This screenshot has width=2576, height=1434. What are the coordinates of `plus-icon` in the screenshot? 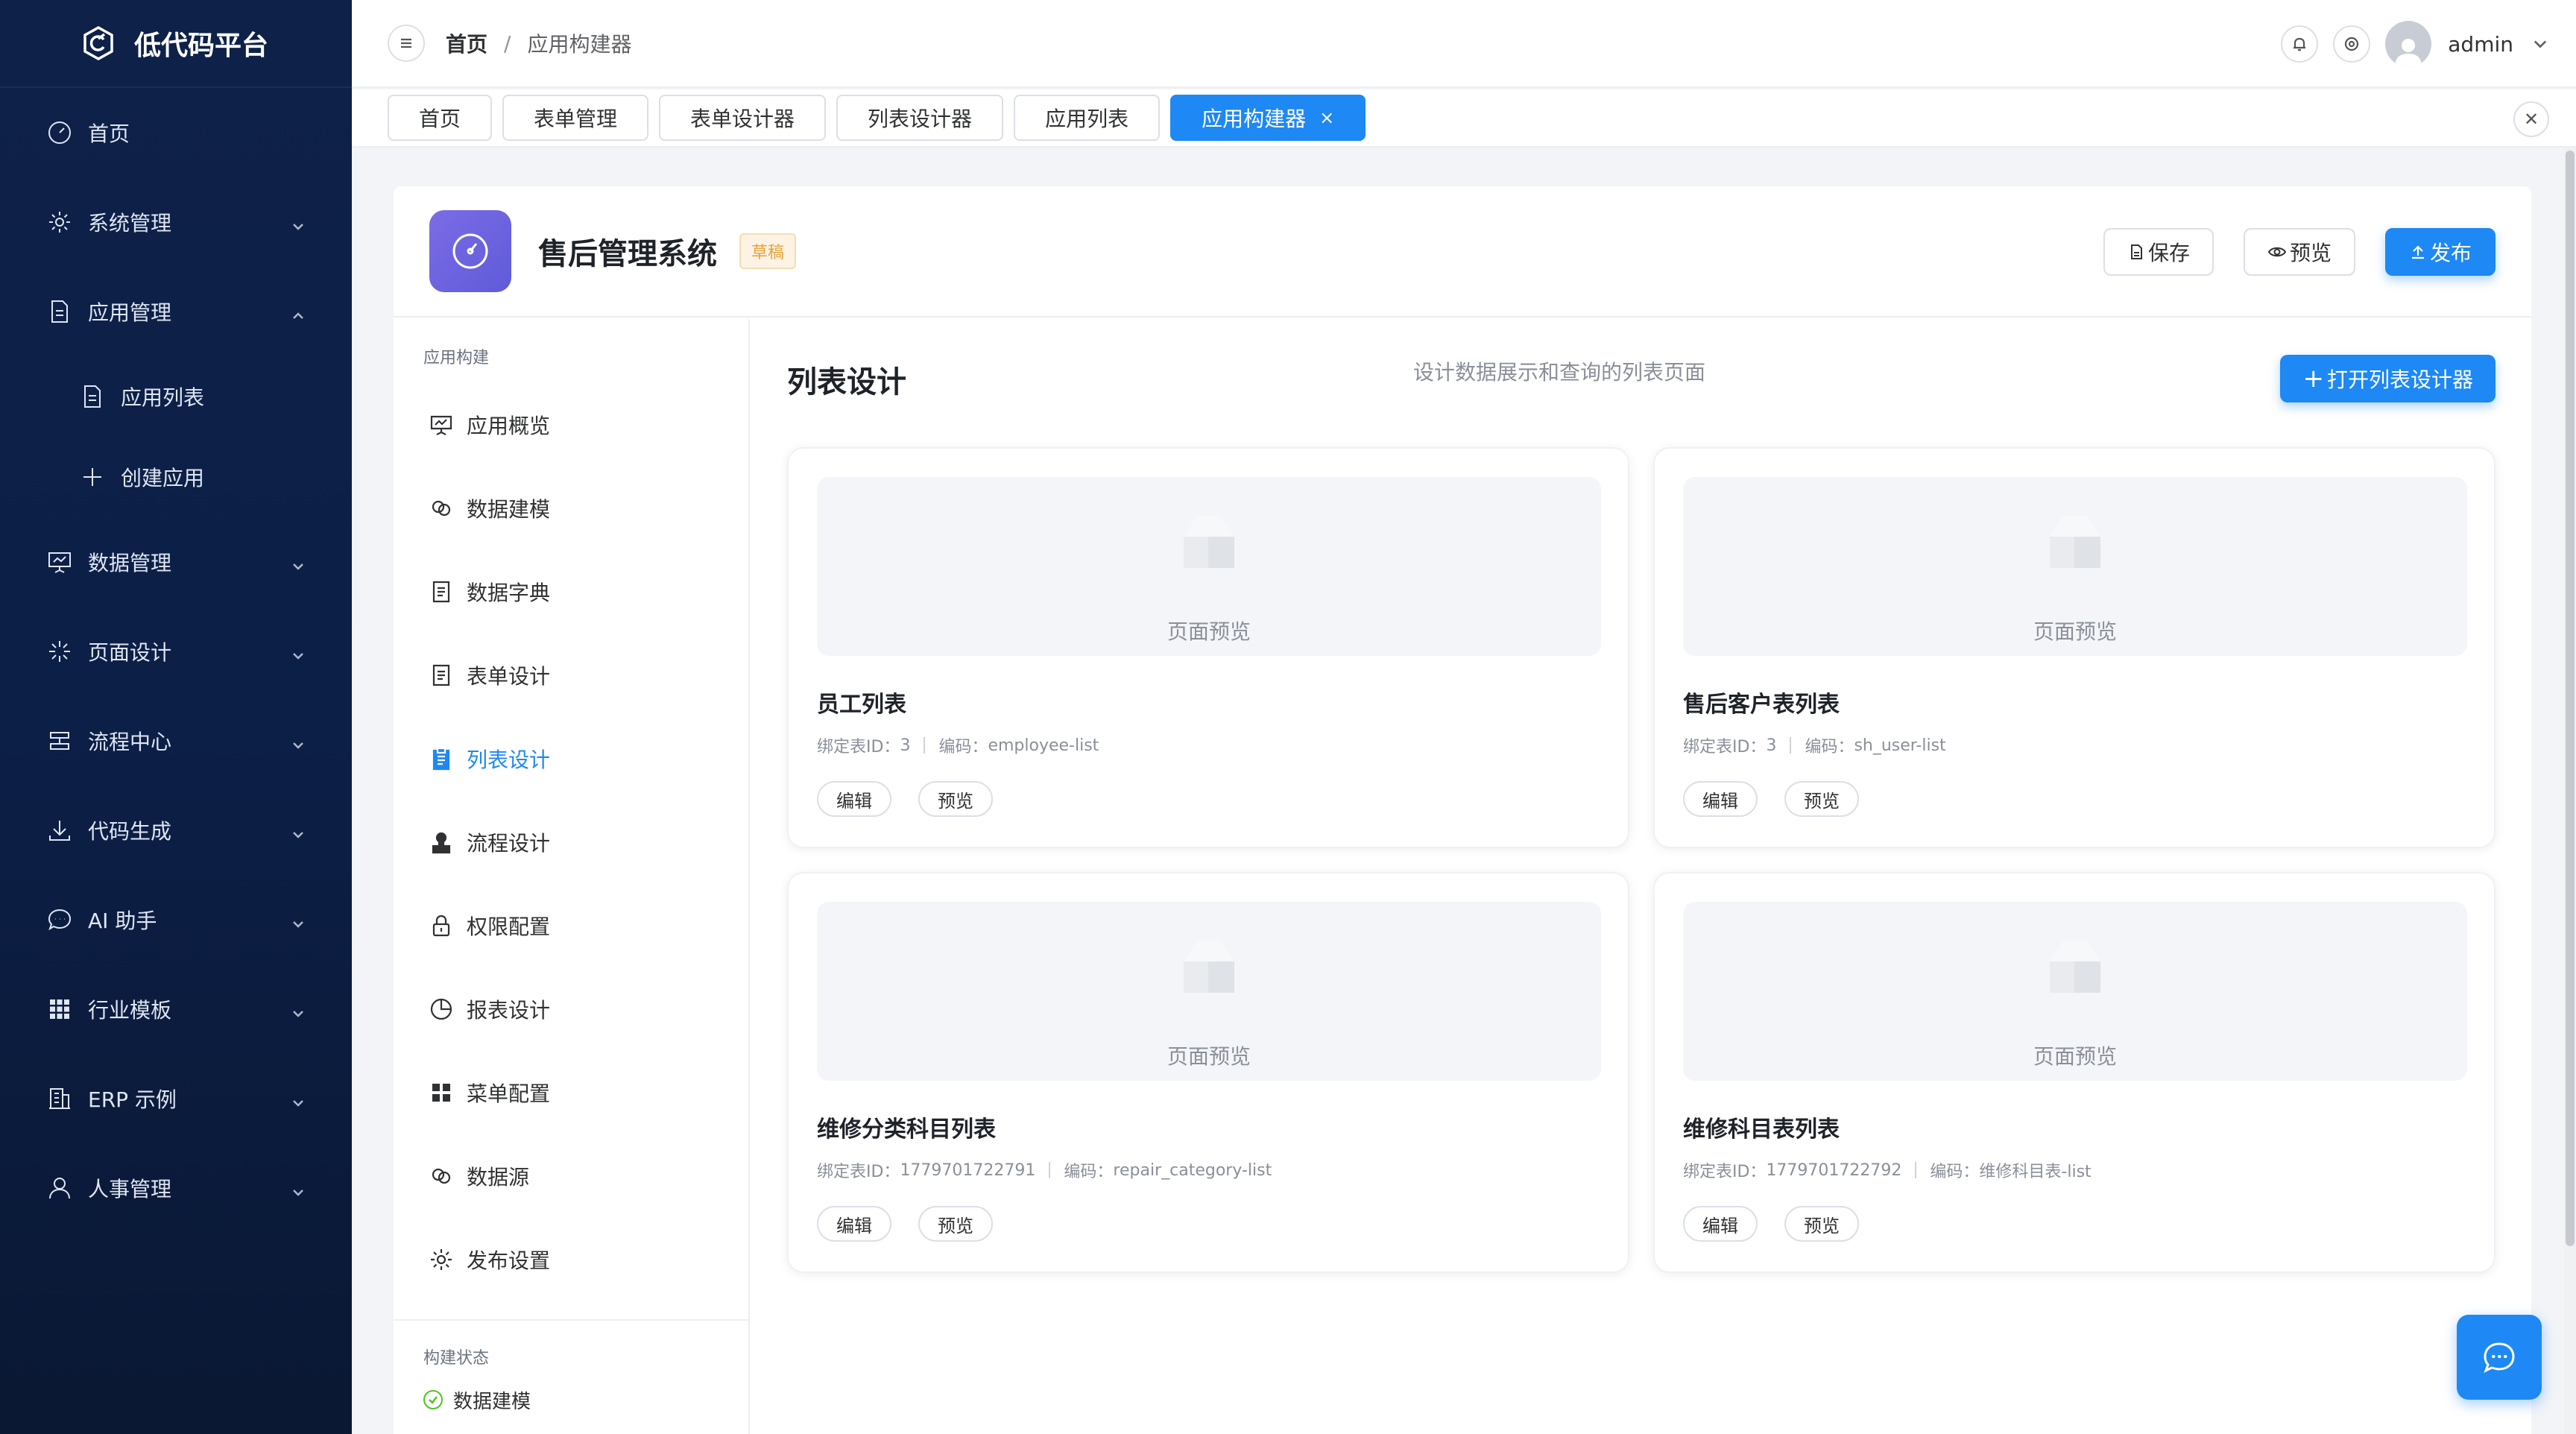 It's located at (92, 477).